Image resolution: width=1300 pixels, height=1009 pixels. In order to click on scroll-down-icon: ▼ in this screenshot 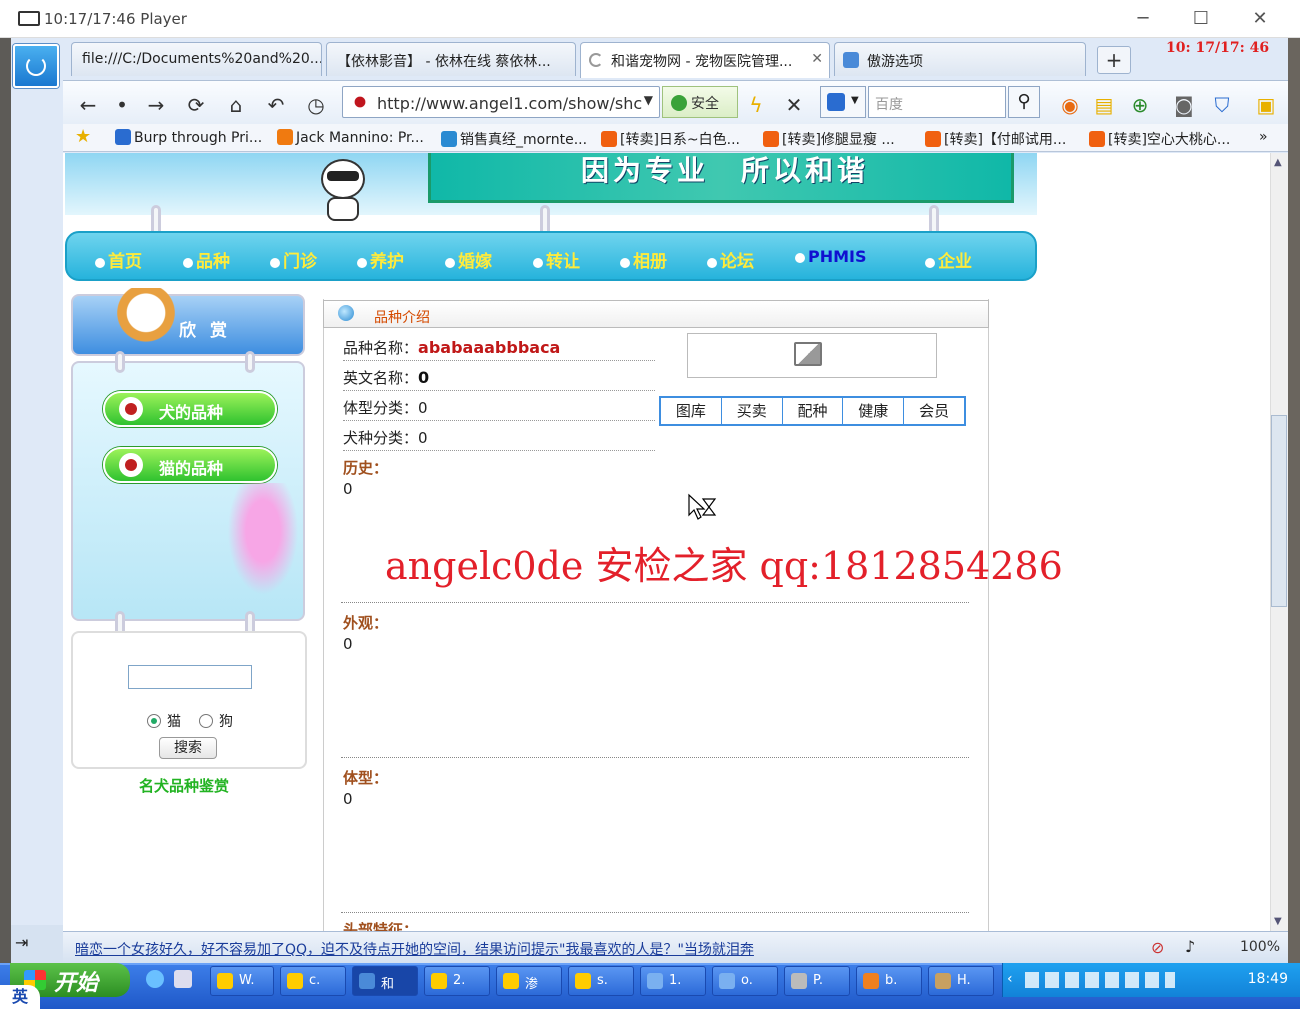, I will do `click(1278, 921)`.